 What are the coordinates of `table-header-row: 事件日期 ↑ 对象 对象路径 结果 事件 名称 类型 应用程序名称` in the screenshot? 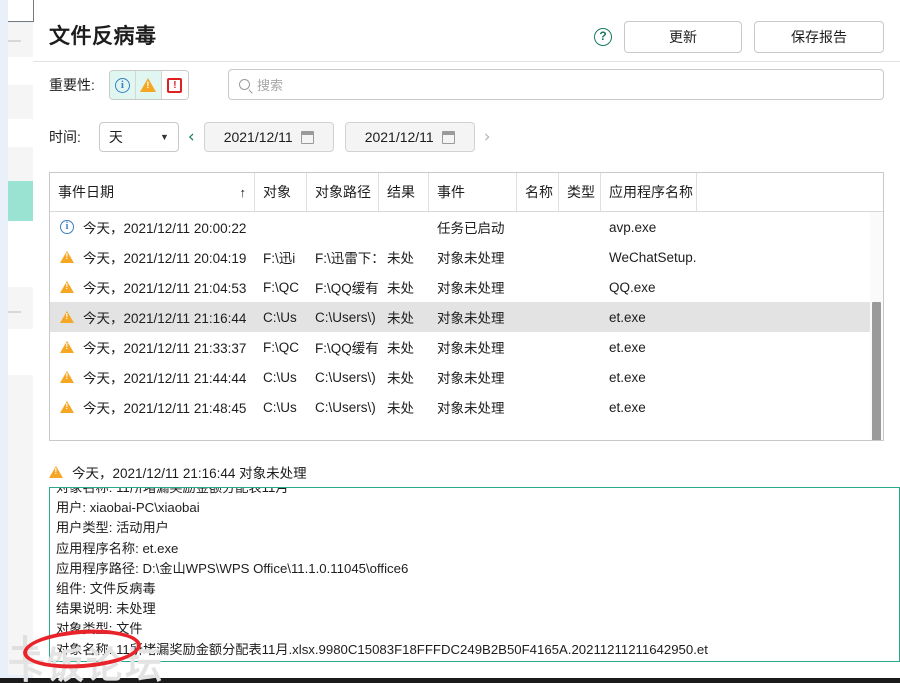 It's located at (466, 192).